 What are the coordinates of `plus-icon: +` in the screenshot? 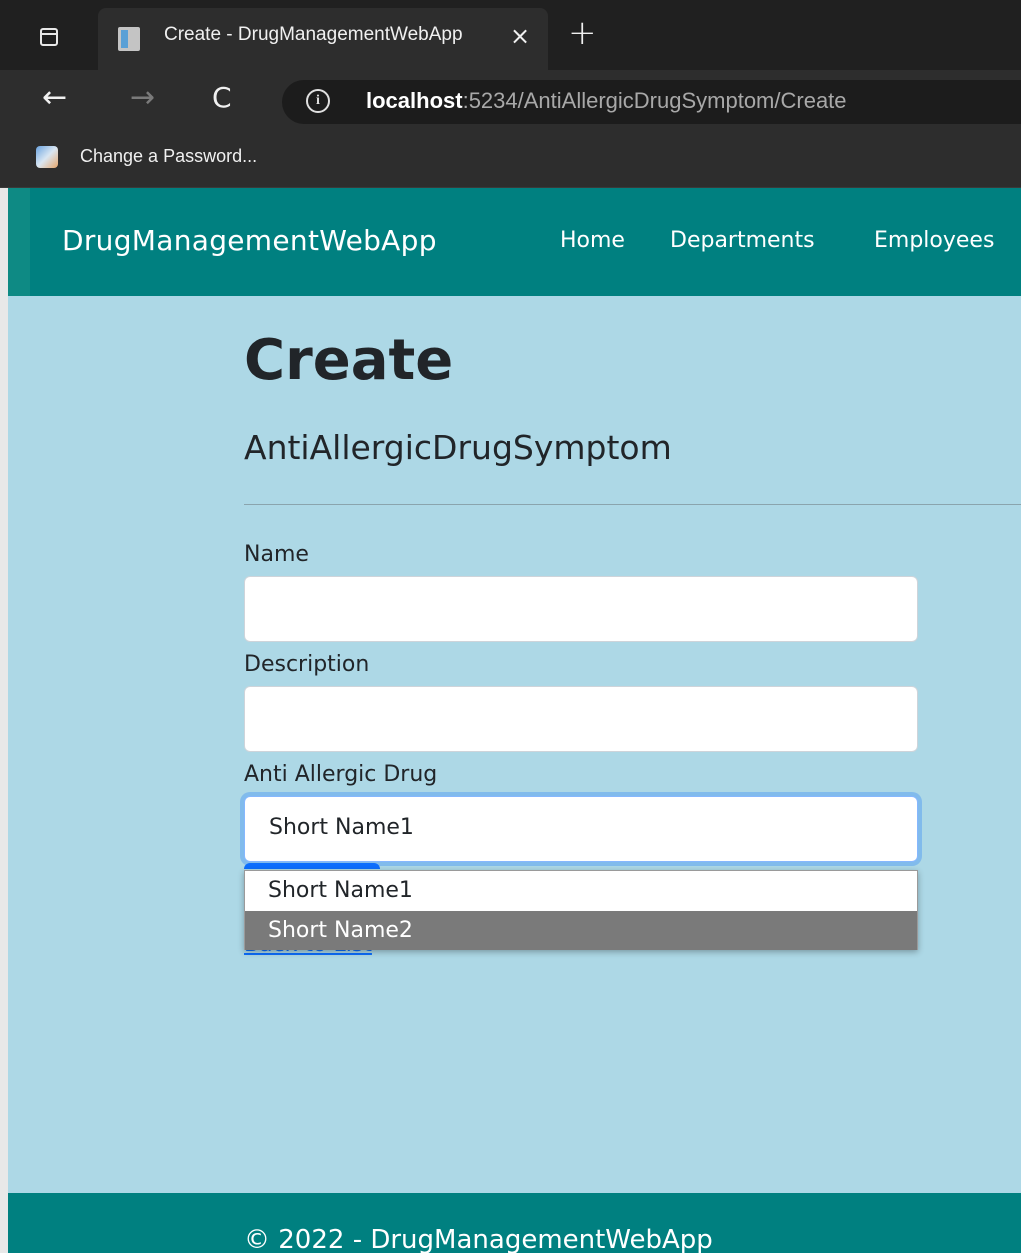 It's located at (582, 33).